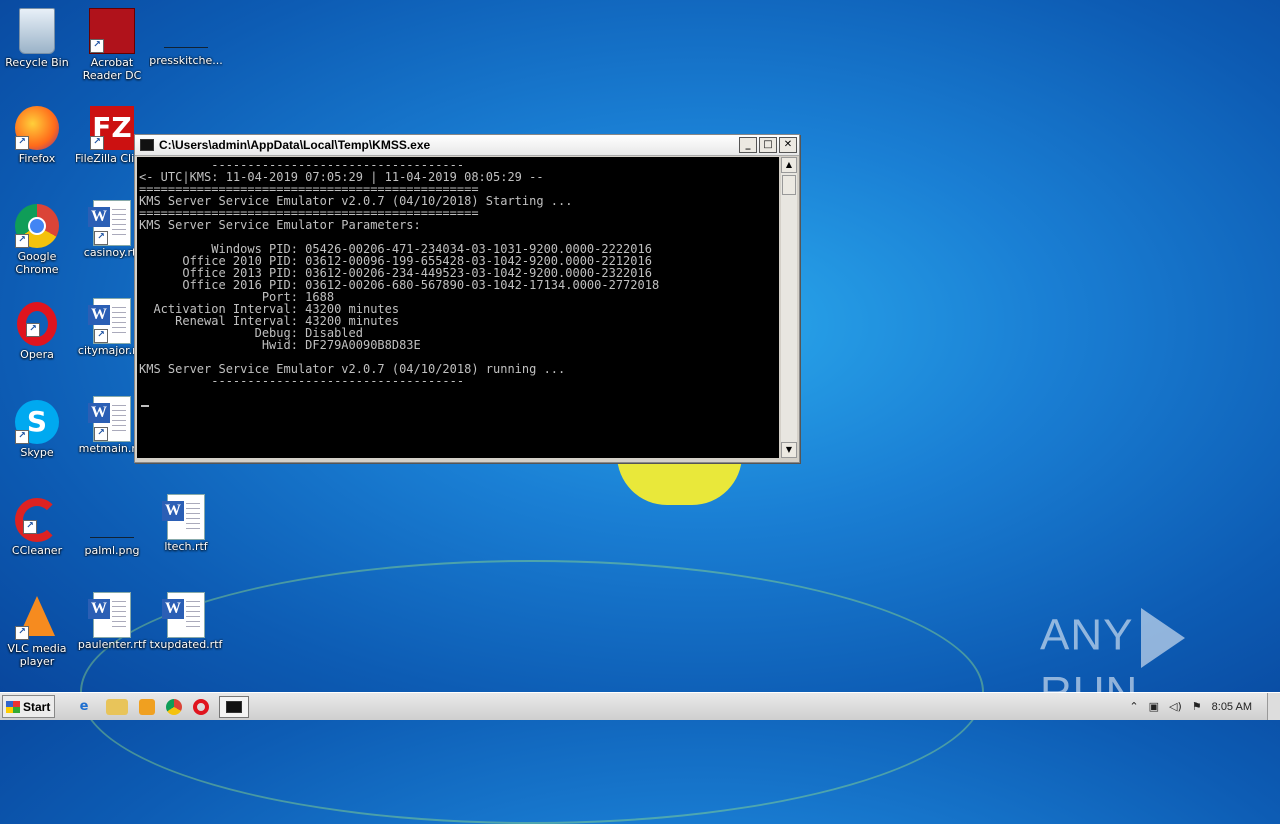 This screenshot has height=824, width=1280. Describe the element at coordinates (37, 128) in the screenshot. I see `firefox-icon: ↗` at that location.